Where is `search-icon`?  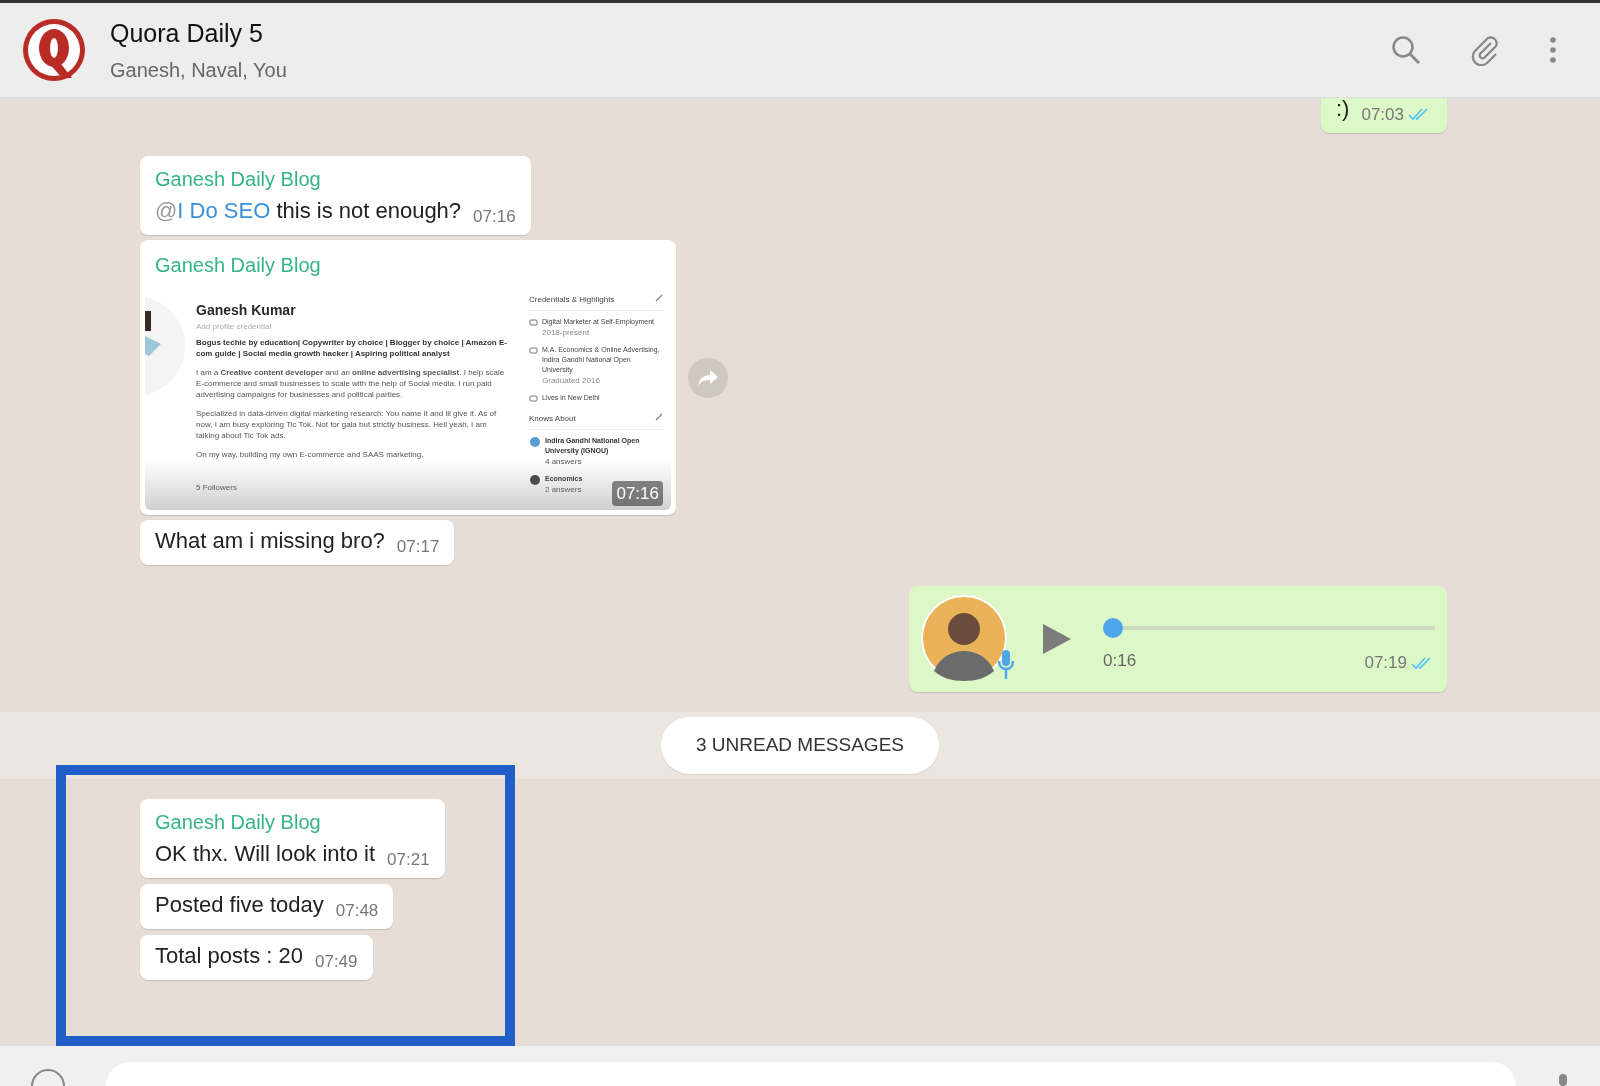
search-icon is located at coordinates (1406, 50).